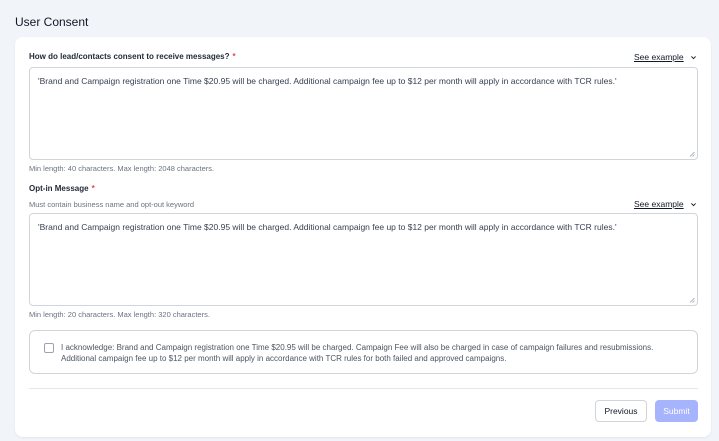 The width and height of the screenshot is (719, 441). What do you see at coordinates (59, 188) in the screenshot?
I see `optin-label-text: Opt-in Message` at bounding box center [59, 188].